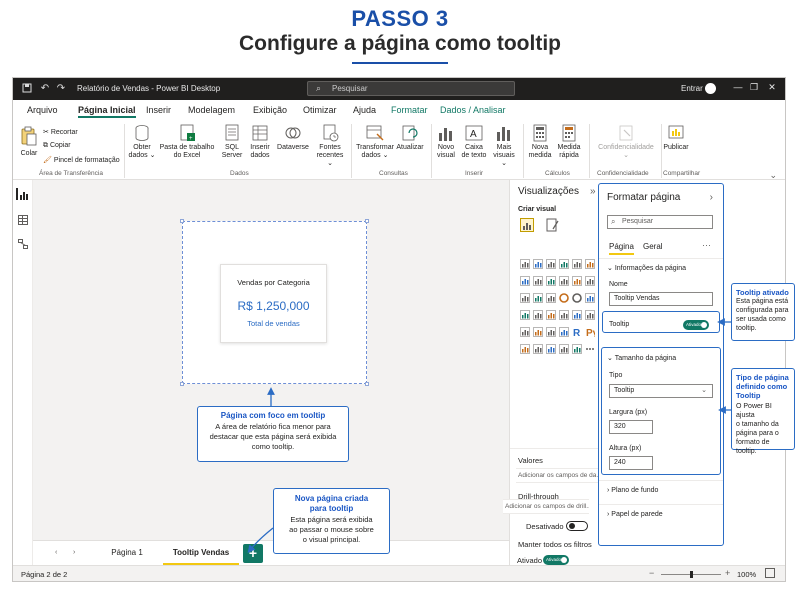  I want to click on new-measure-button: Nova medida, so click(540, 142).